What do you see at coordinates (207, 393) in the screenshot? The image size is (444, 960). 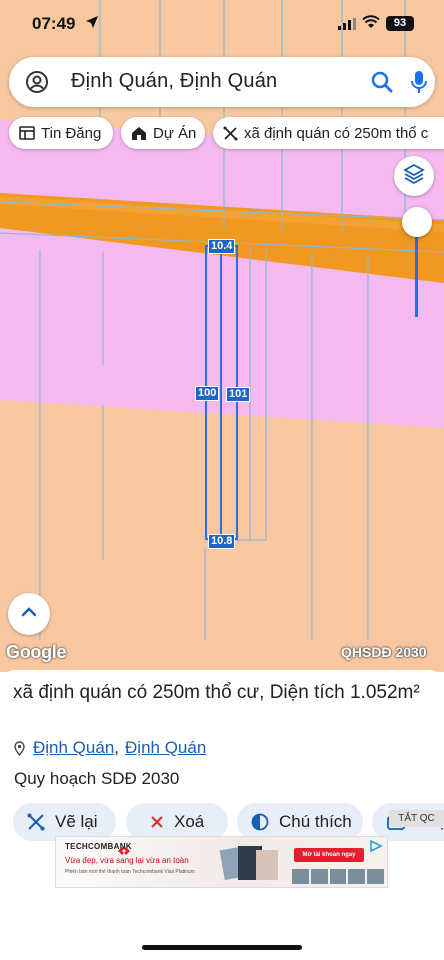 I see `parcel-number-left: 100` at bounding box center [207, 393].